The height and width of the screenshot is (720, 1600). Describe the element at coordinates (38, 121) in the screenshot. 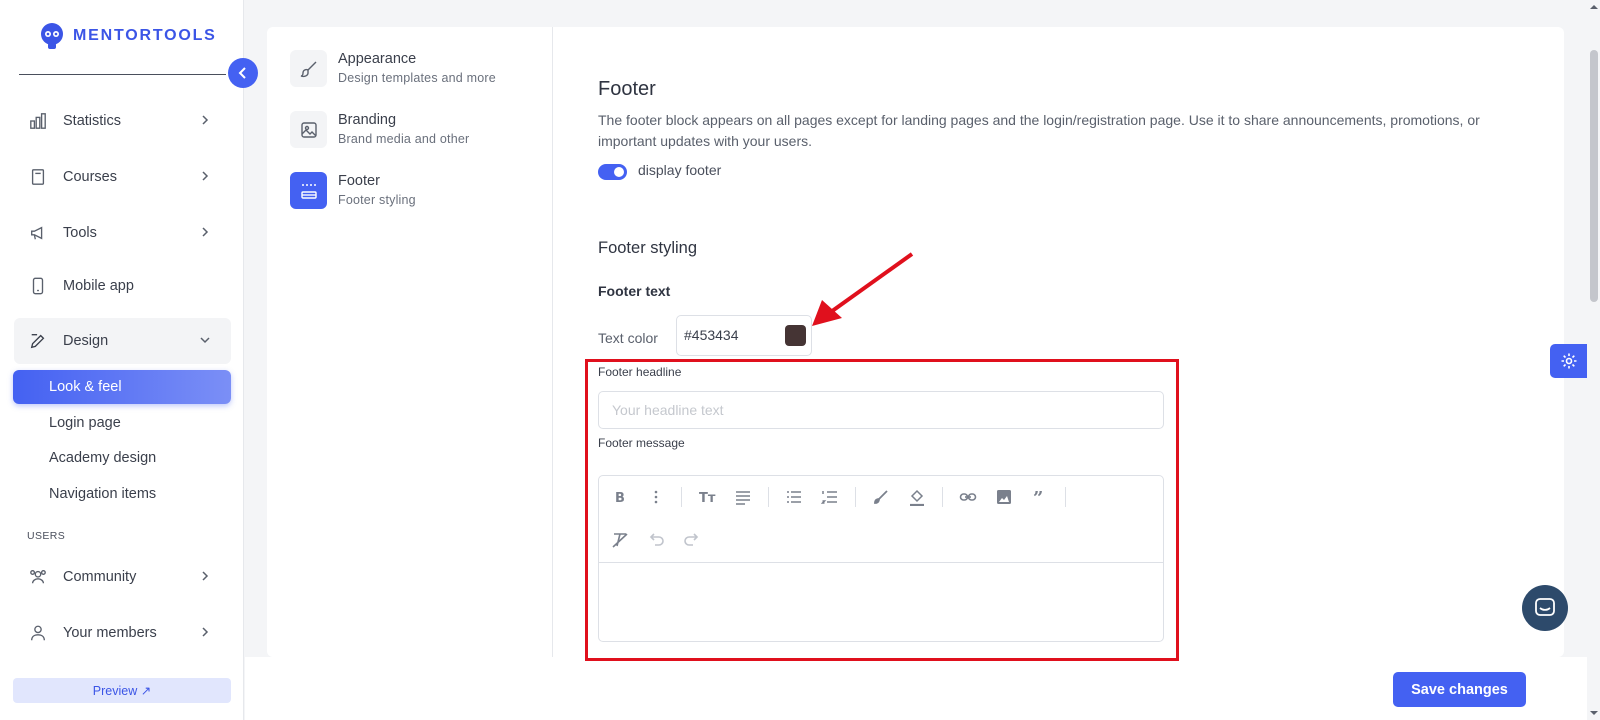

I see `bar-chart-icon` at that location.